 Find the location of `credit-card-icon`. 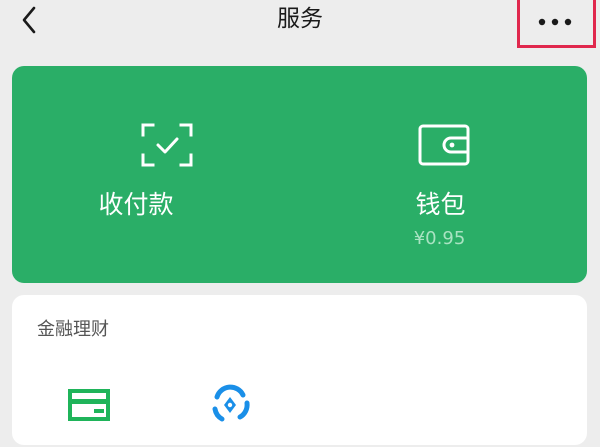

credit-card-icon is located at coordinates (89, 405).